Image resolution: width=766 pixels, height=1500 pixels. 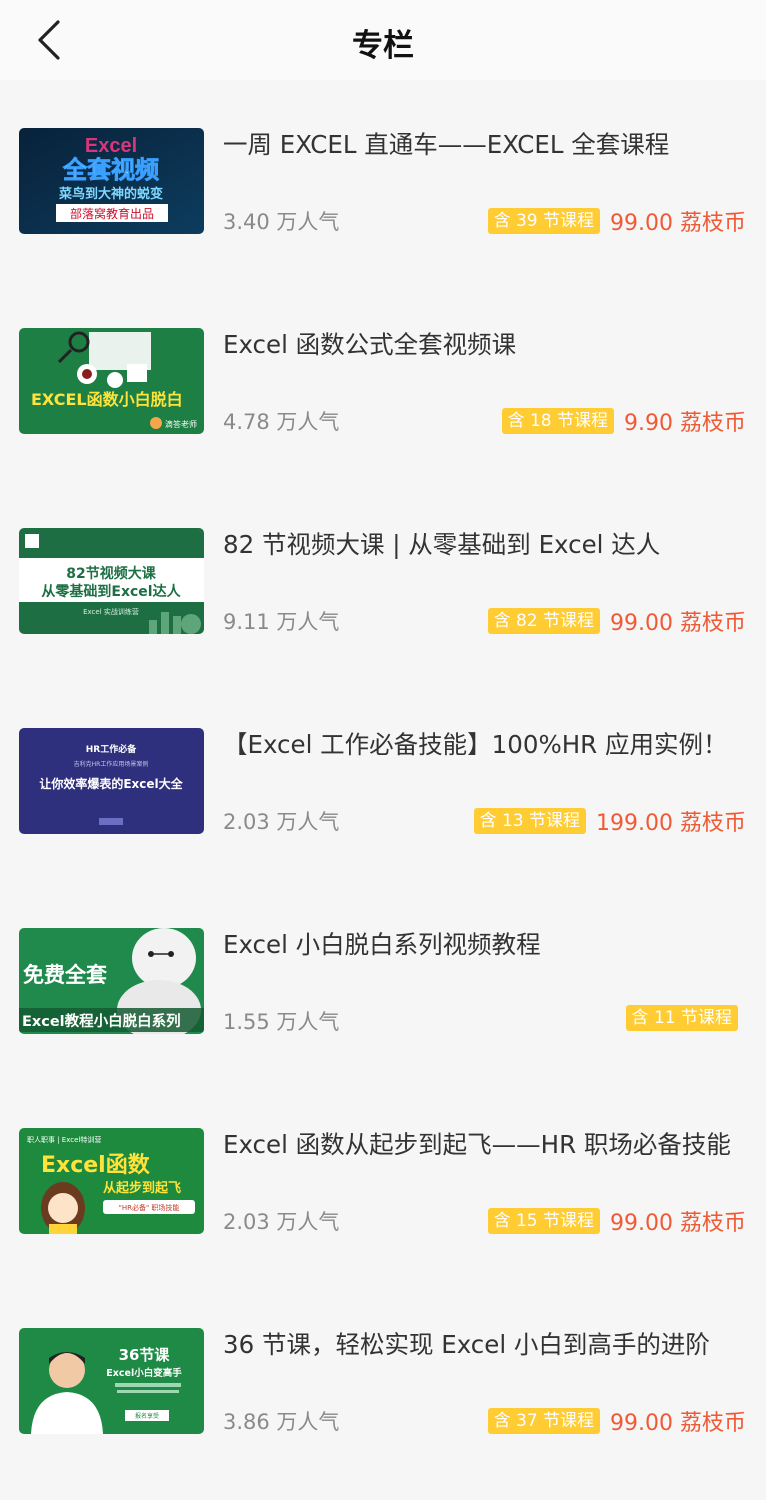 What do you see at coordinates (281, 1022) in the screenshot?
I see `popularity-count: 1.55 万人气` at bounding box center [281, 1022].